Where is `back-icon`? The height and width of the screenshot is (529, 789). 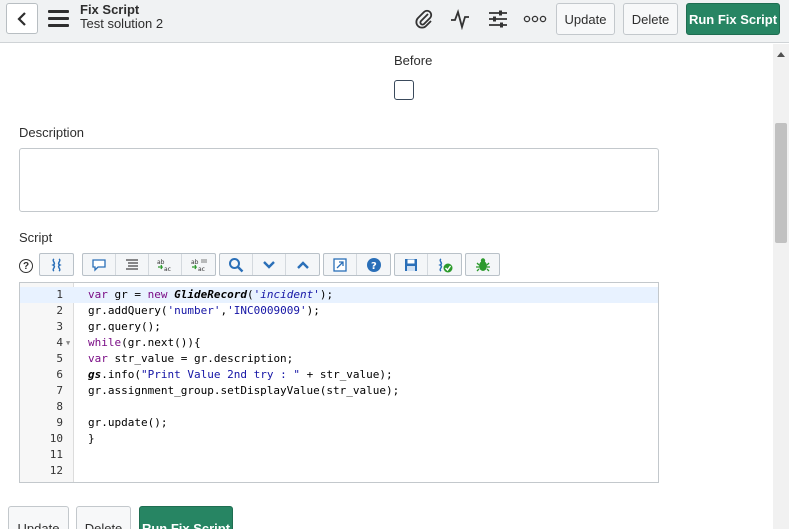
back-icon is located at coordinates (21, 18).